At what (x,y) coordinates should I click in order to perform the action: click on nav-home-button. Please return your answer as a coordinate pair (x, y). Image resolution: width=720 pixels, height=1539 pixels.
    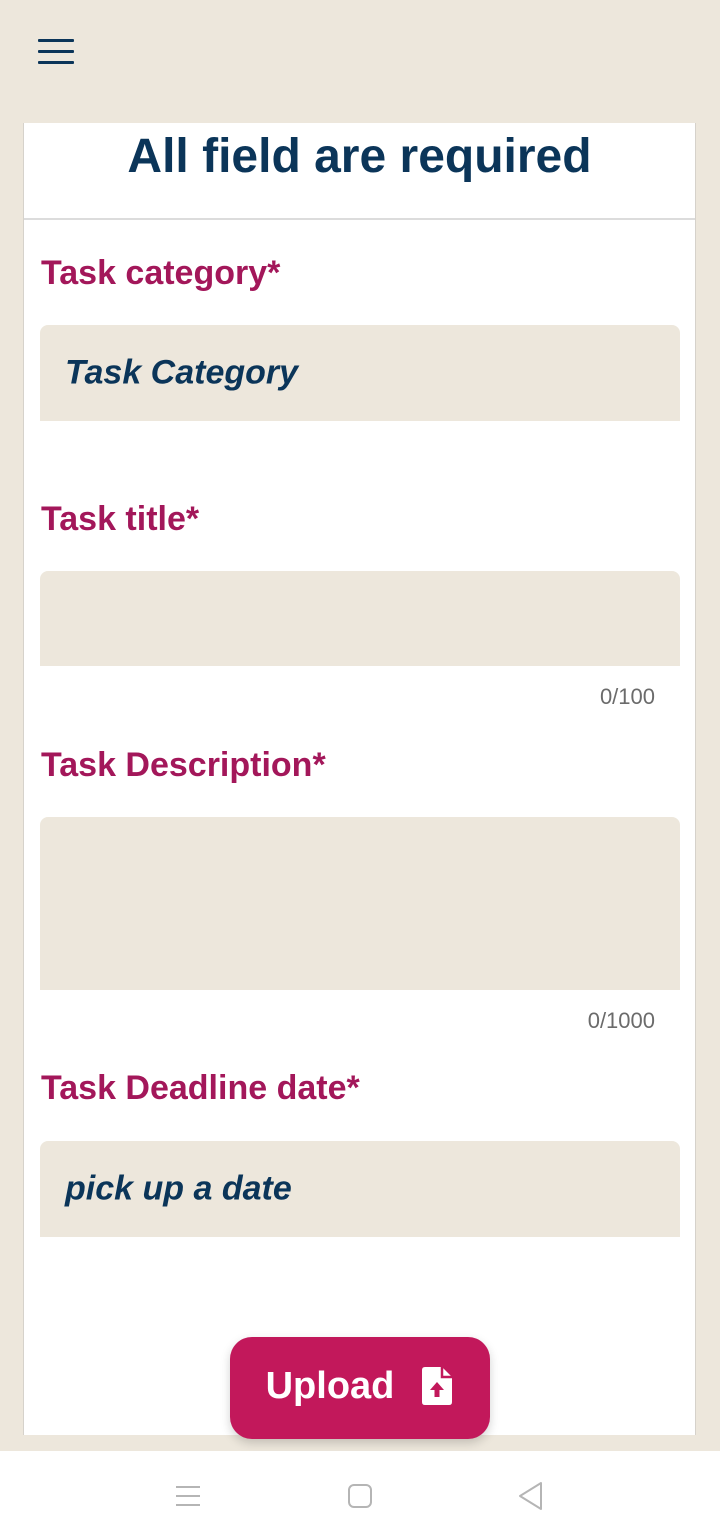
    Looking at the image, I should click on (360, 1496).